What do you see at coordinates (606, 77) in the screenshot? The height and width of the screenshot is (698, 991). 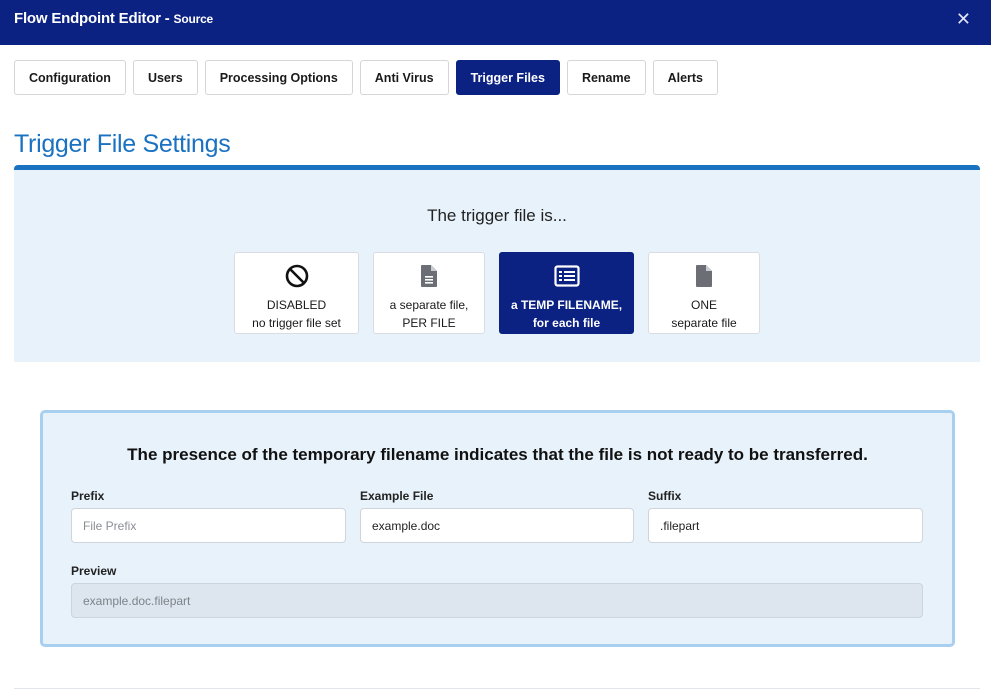 I see `tab-rename: Rename` at bounding box center [606, 77].